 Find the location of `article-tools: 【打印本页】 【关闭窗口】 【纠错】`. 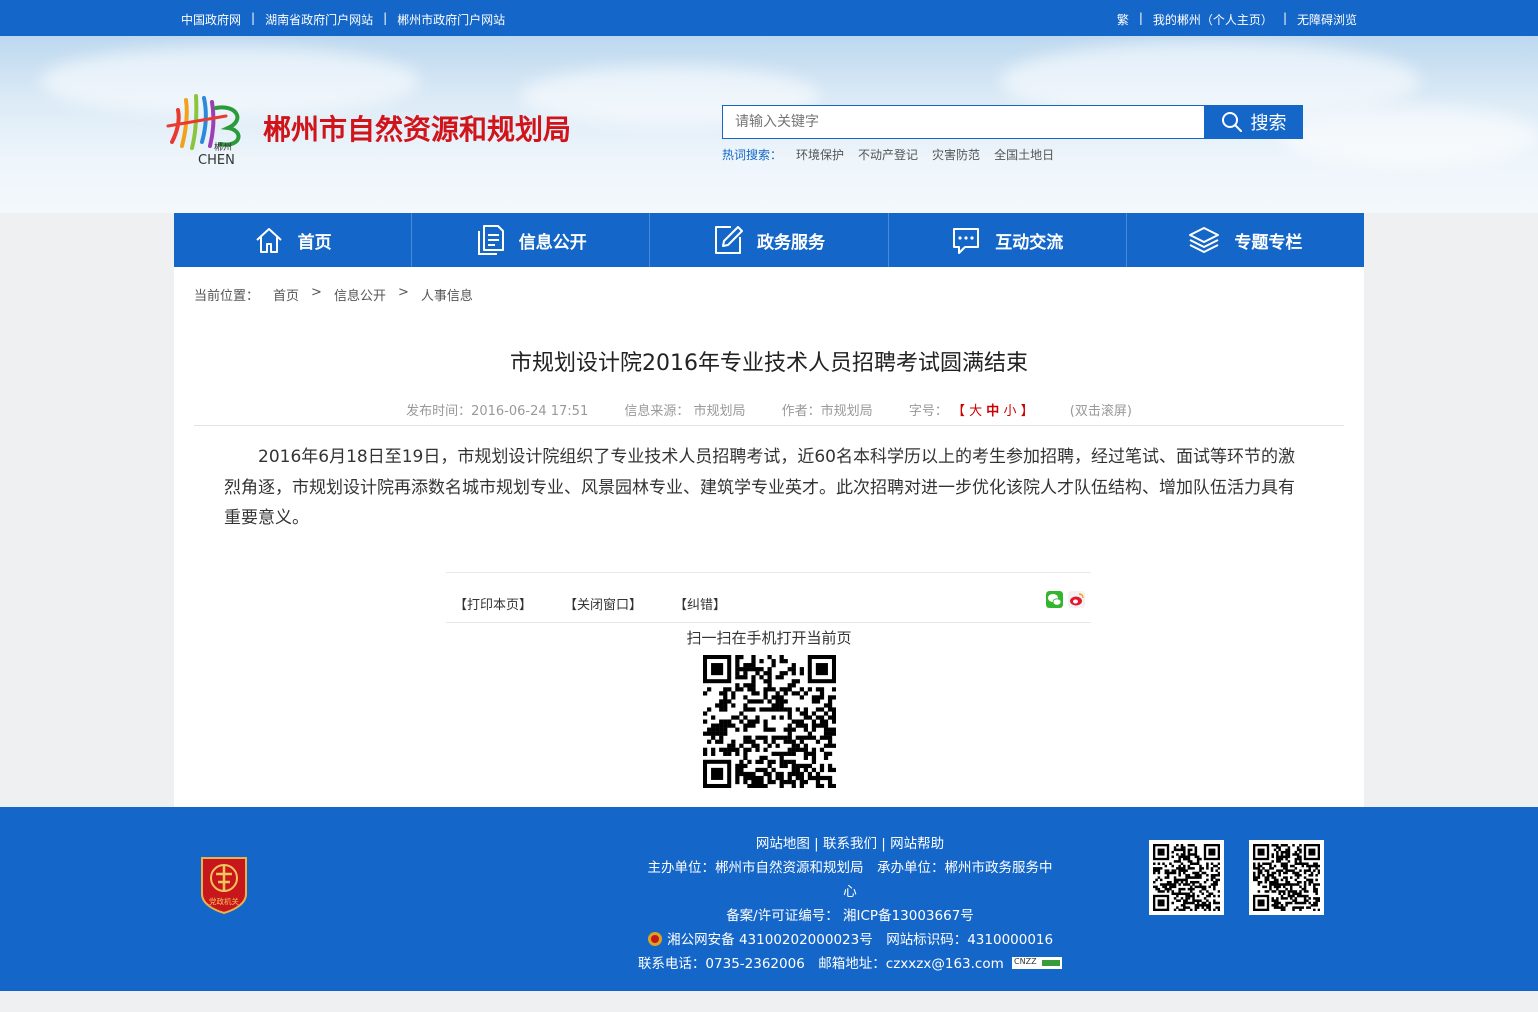

article-tools: 【打印本页】 【关闭窗口】 【纠错】 is located at coordinates (768, 597).